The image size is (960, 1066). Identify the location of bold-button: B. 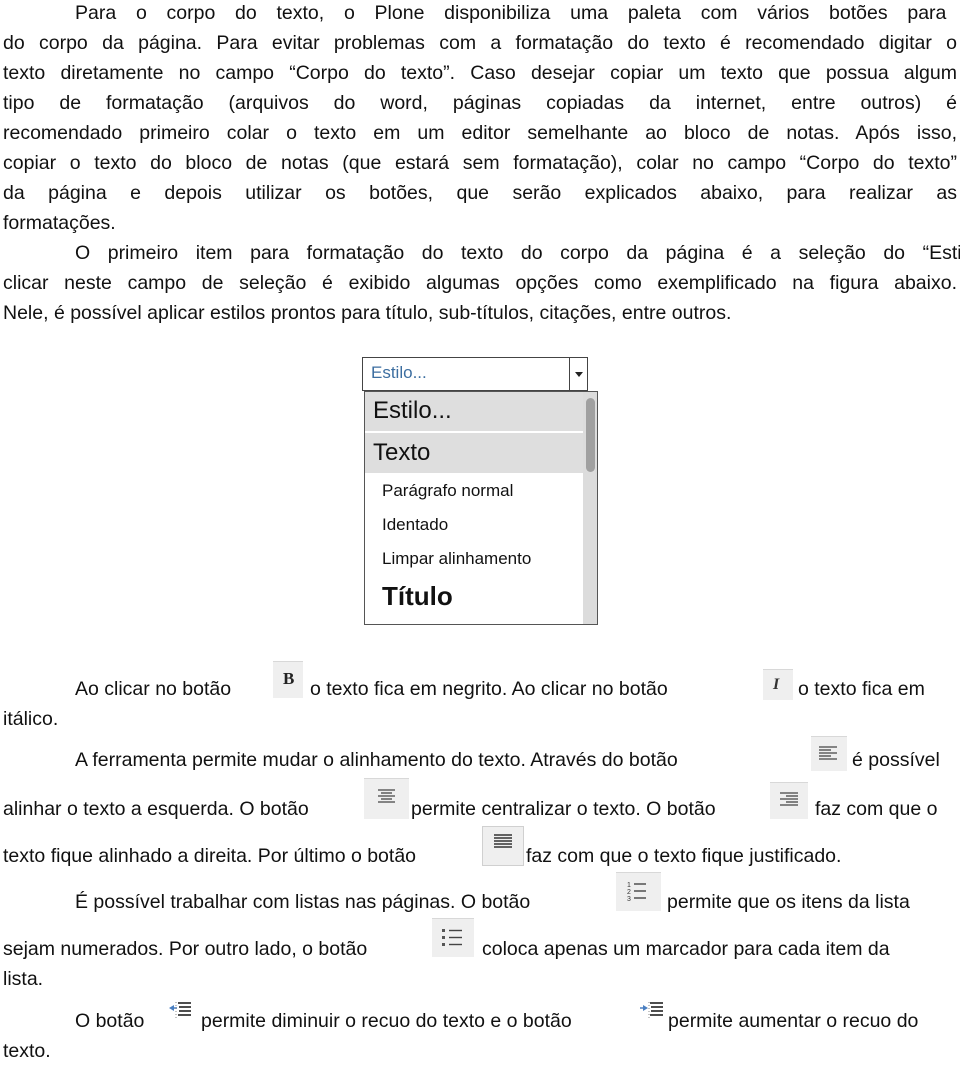
(288, 679).